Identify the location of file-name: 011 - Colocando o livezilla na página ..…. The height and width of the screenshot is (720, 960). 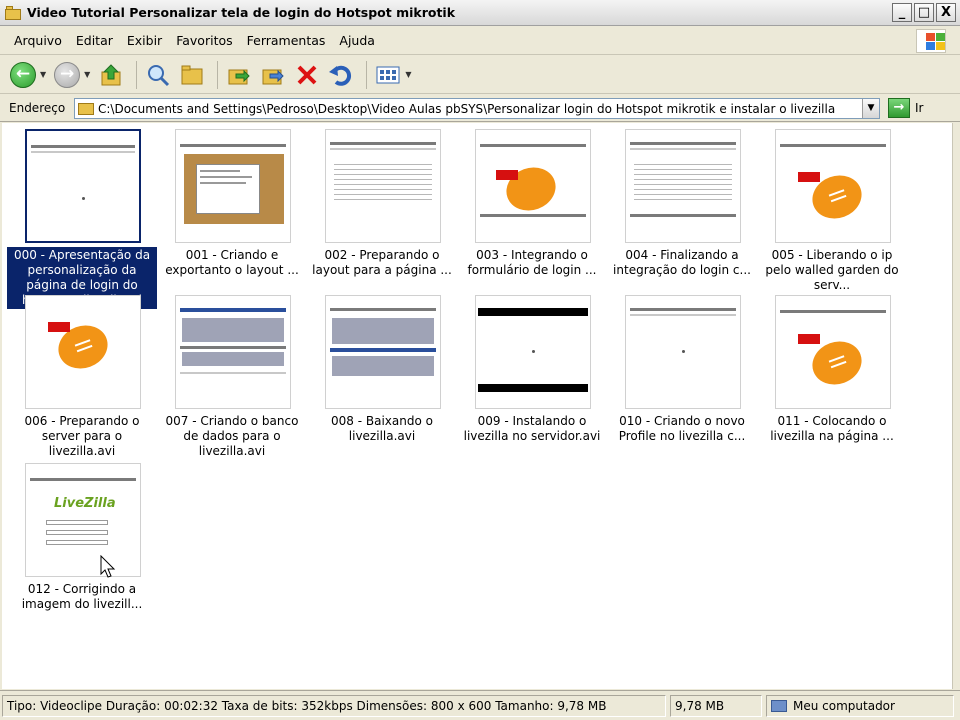
(832, 429).